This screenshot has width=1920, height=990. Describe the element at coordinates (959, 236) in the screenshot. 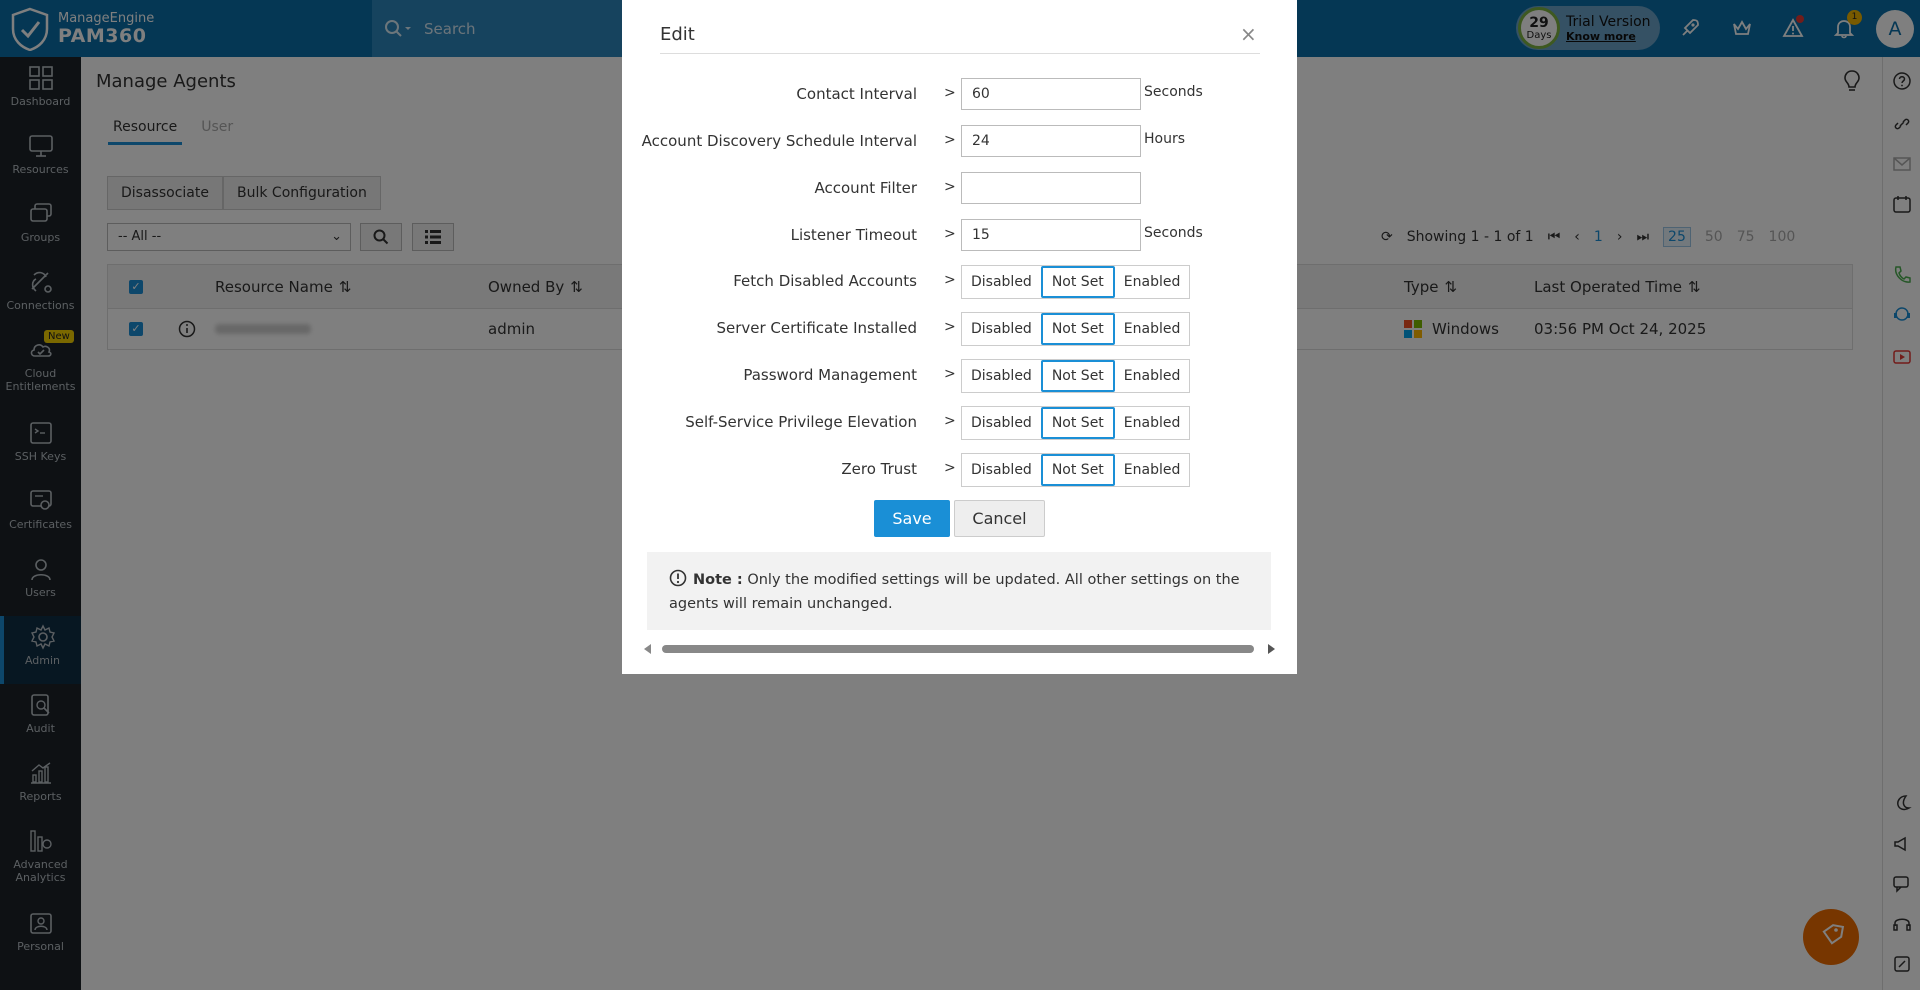

I see `field-listener-timeout: Listener Timeout > 15 Seconds` at that location.